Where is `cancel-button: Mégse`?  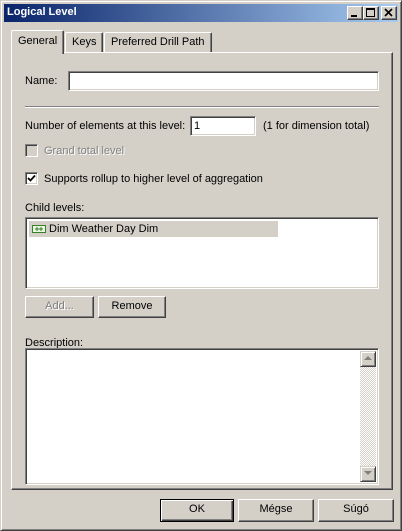 cancel-button: Mégse is located at coordinates (276, 510).